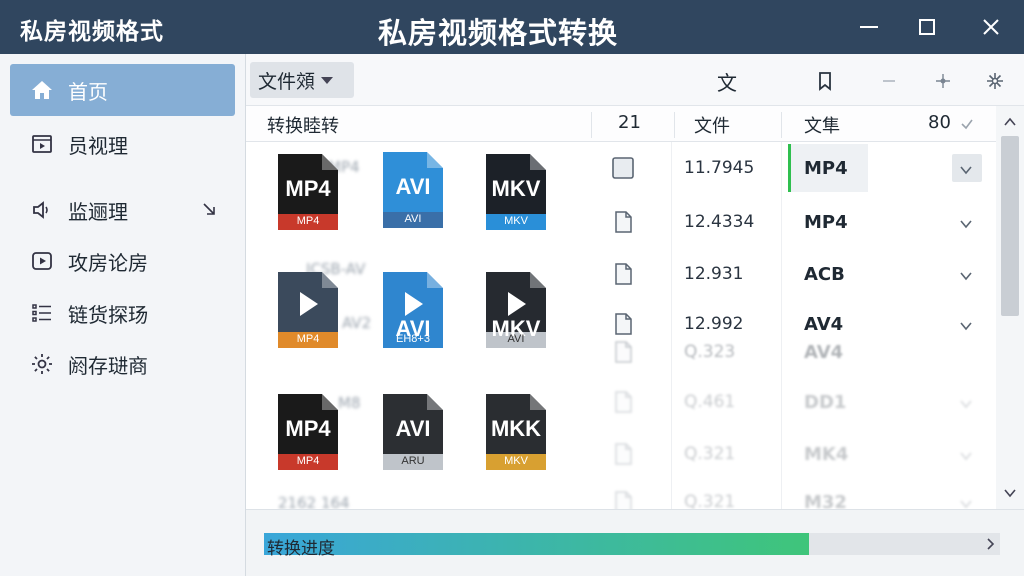 The width and height of the screenshot is (1024, 576). I want to click on avi-file-icon: AVI ARU, so click(413, 432).